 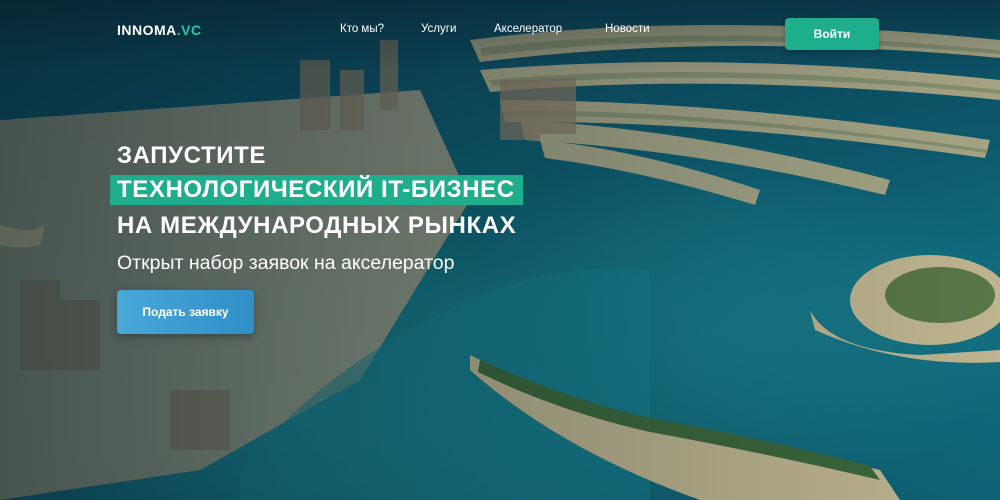 I want to click on logo-suffix-text: VC, so click(x=191, y=30).